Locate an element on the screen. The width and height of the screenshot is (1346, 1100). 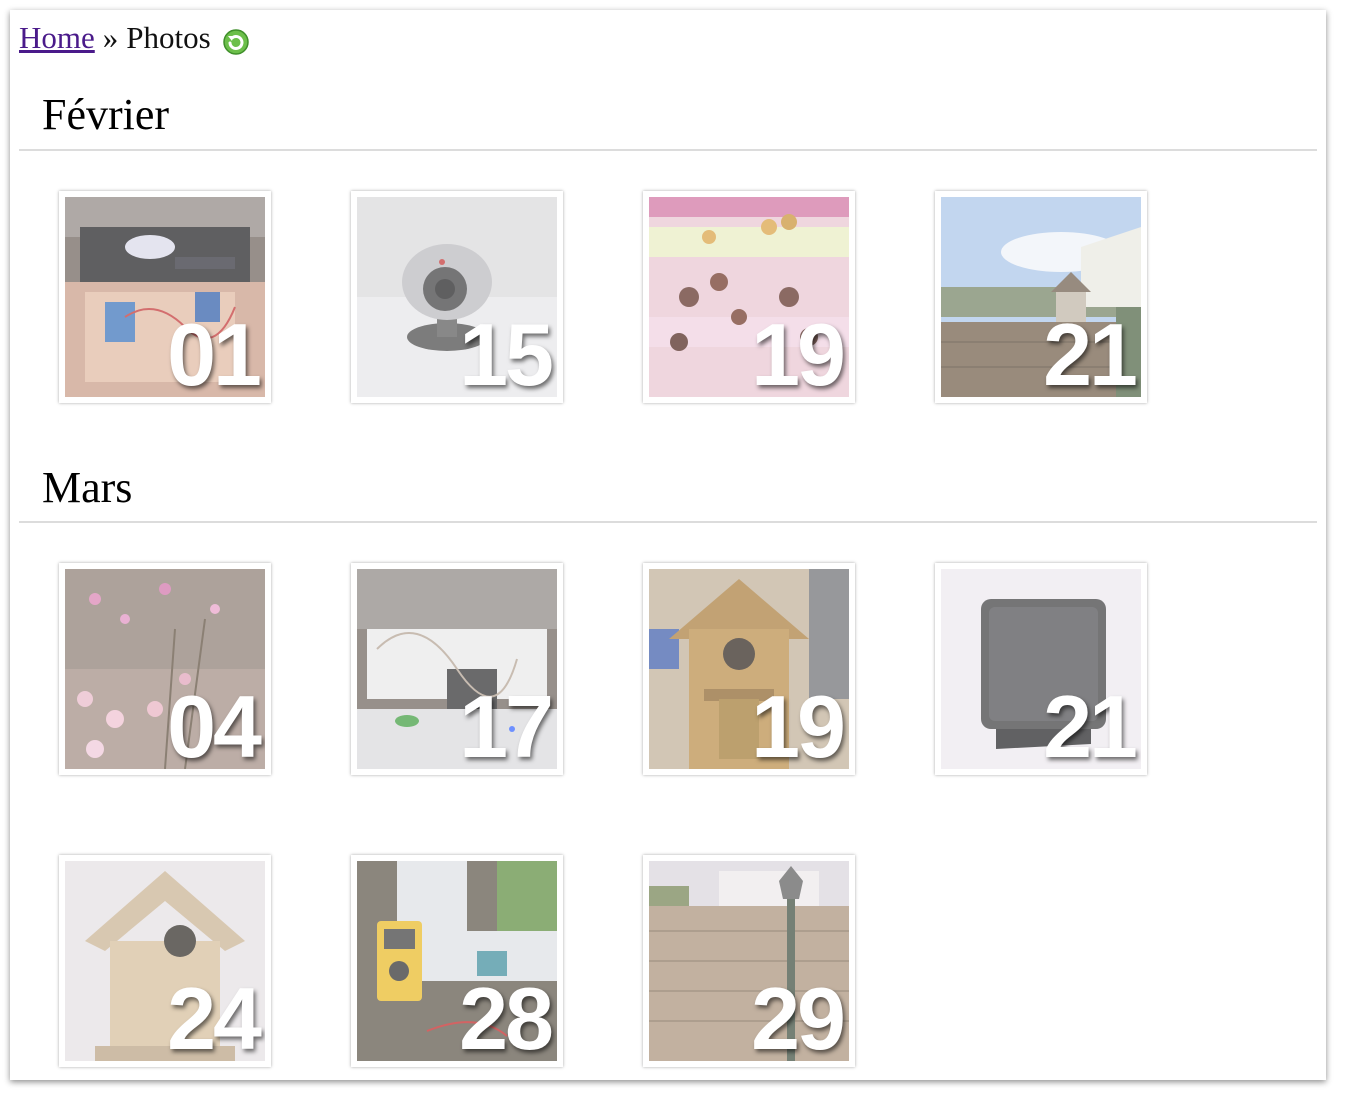
photo-day-label: 15 is located at coordinates (506, 354).